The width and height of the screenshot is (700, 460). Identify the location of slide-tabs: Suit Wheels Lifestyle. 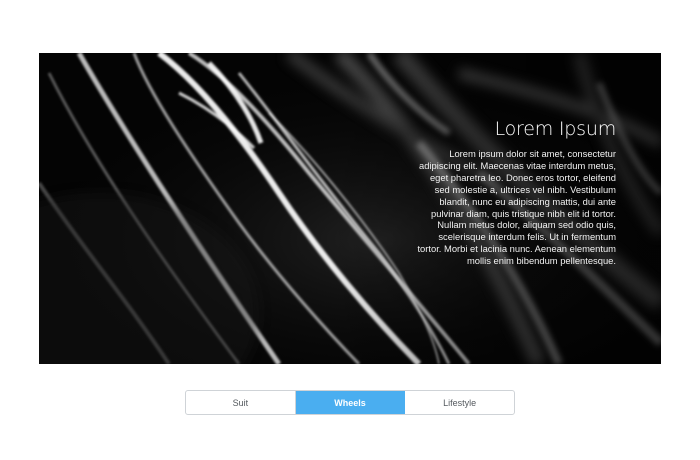
(350, 402).